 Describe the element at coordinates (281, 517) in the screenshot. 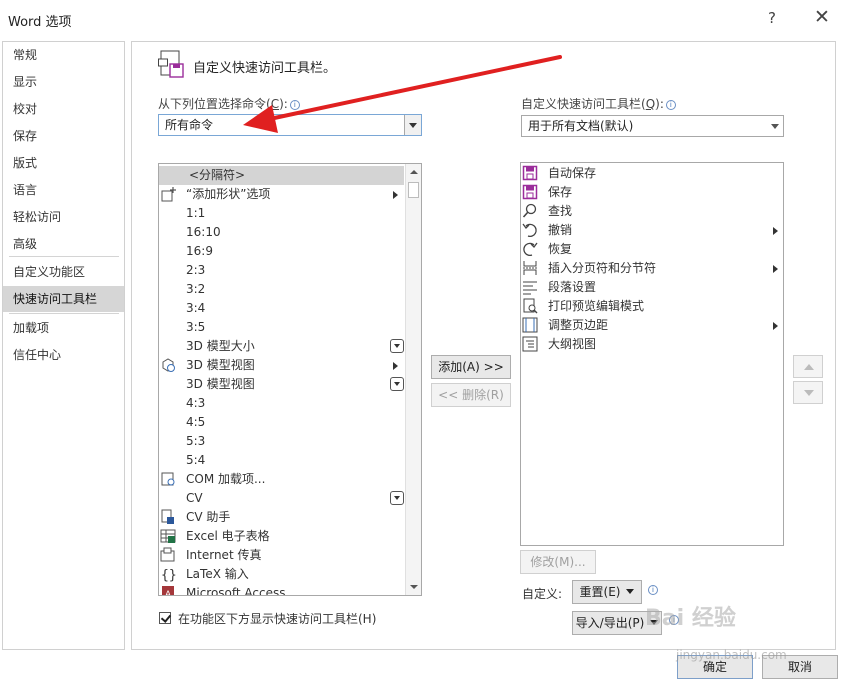

I see `command-item: CV 助手` at that location.